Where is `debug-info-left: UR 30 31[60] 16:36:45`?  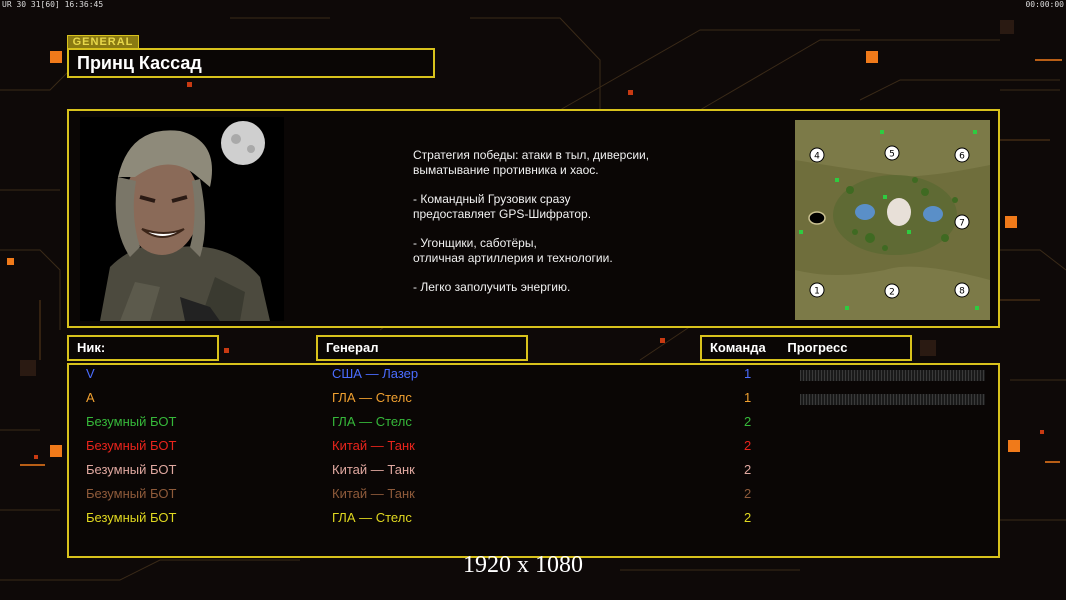 debug-info-left: UR 30 31[60] 16:36:45 is located at coordinates (53, 4).